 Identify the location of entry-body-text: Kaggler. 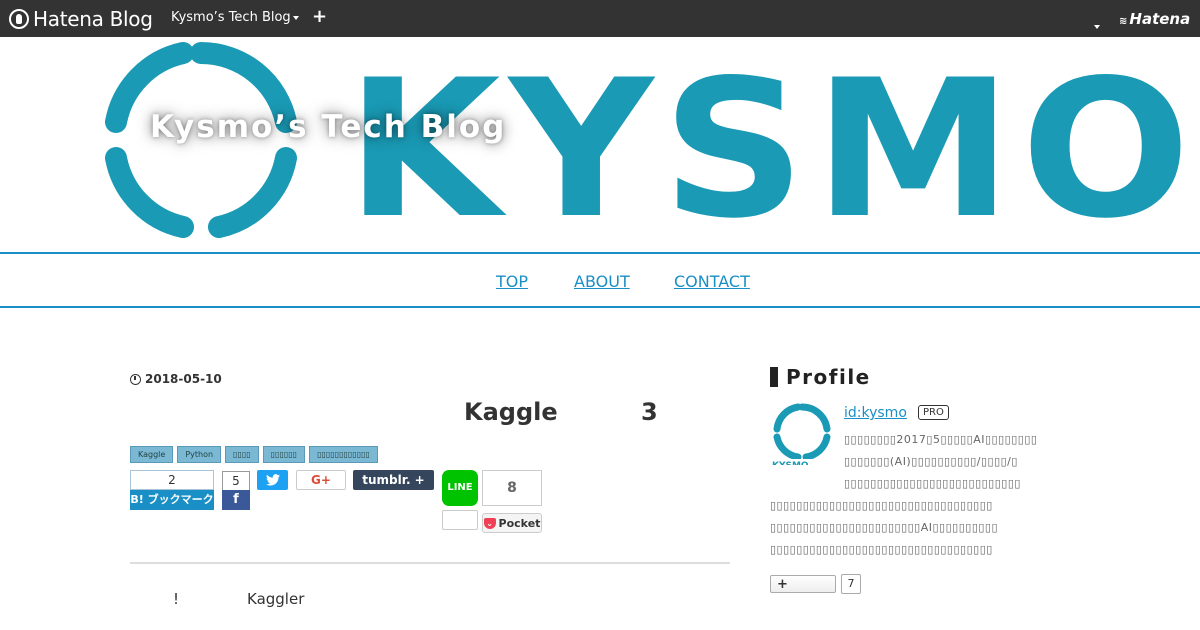
(276, 599).